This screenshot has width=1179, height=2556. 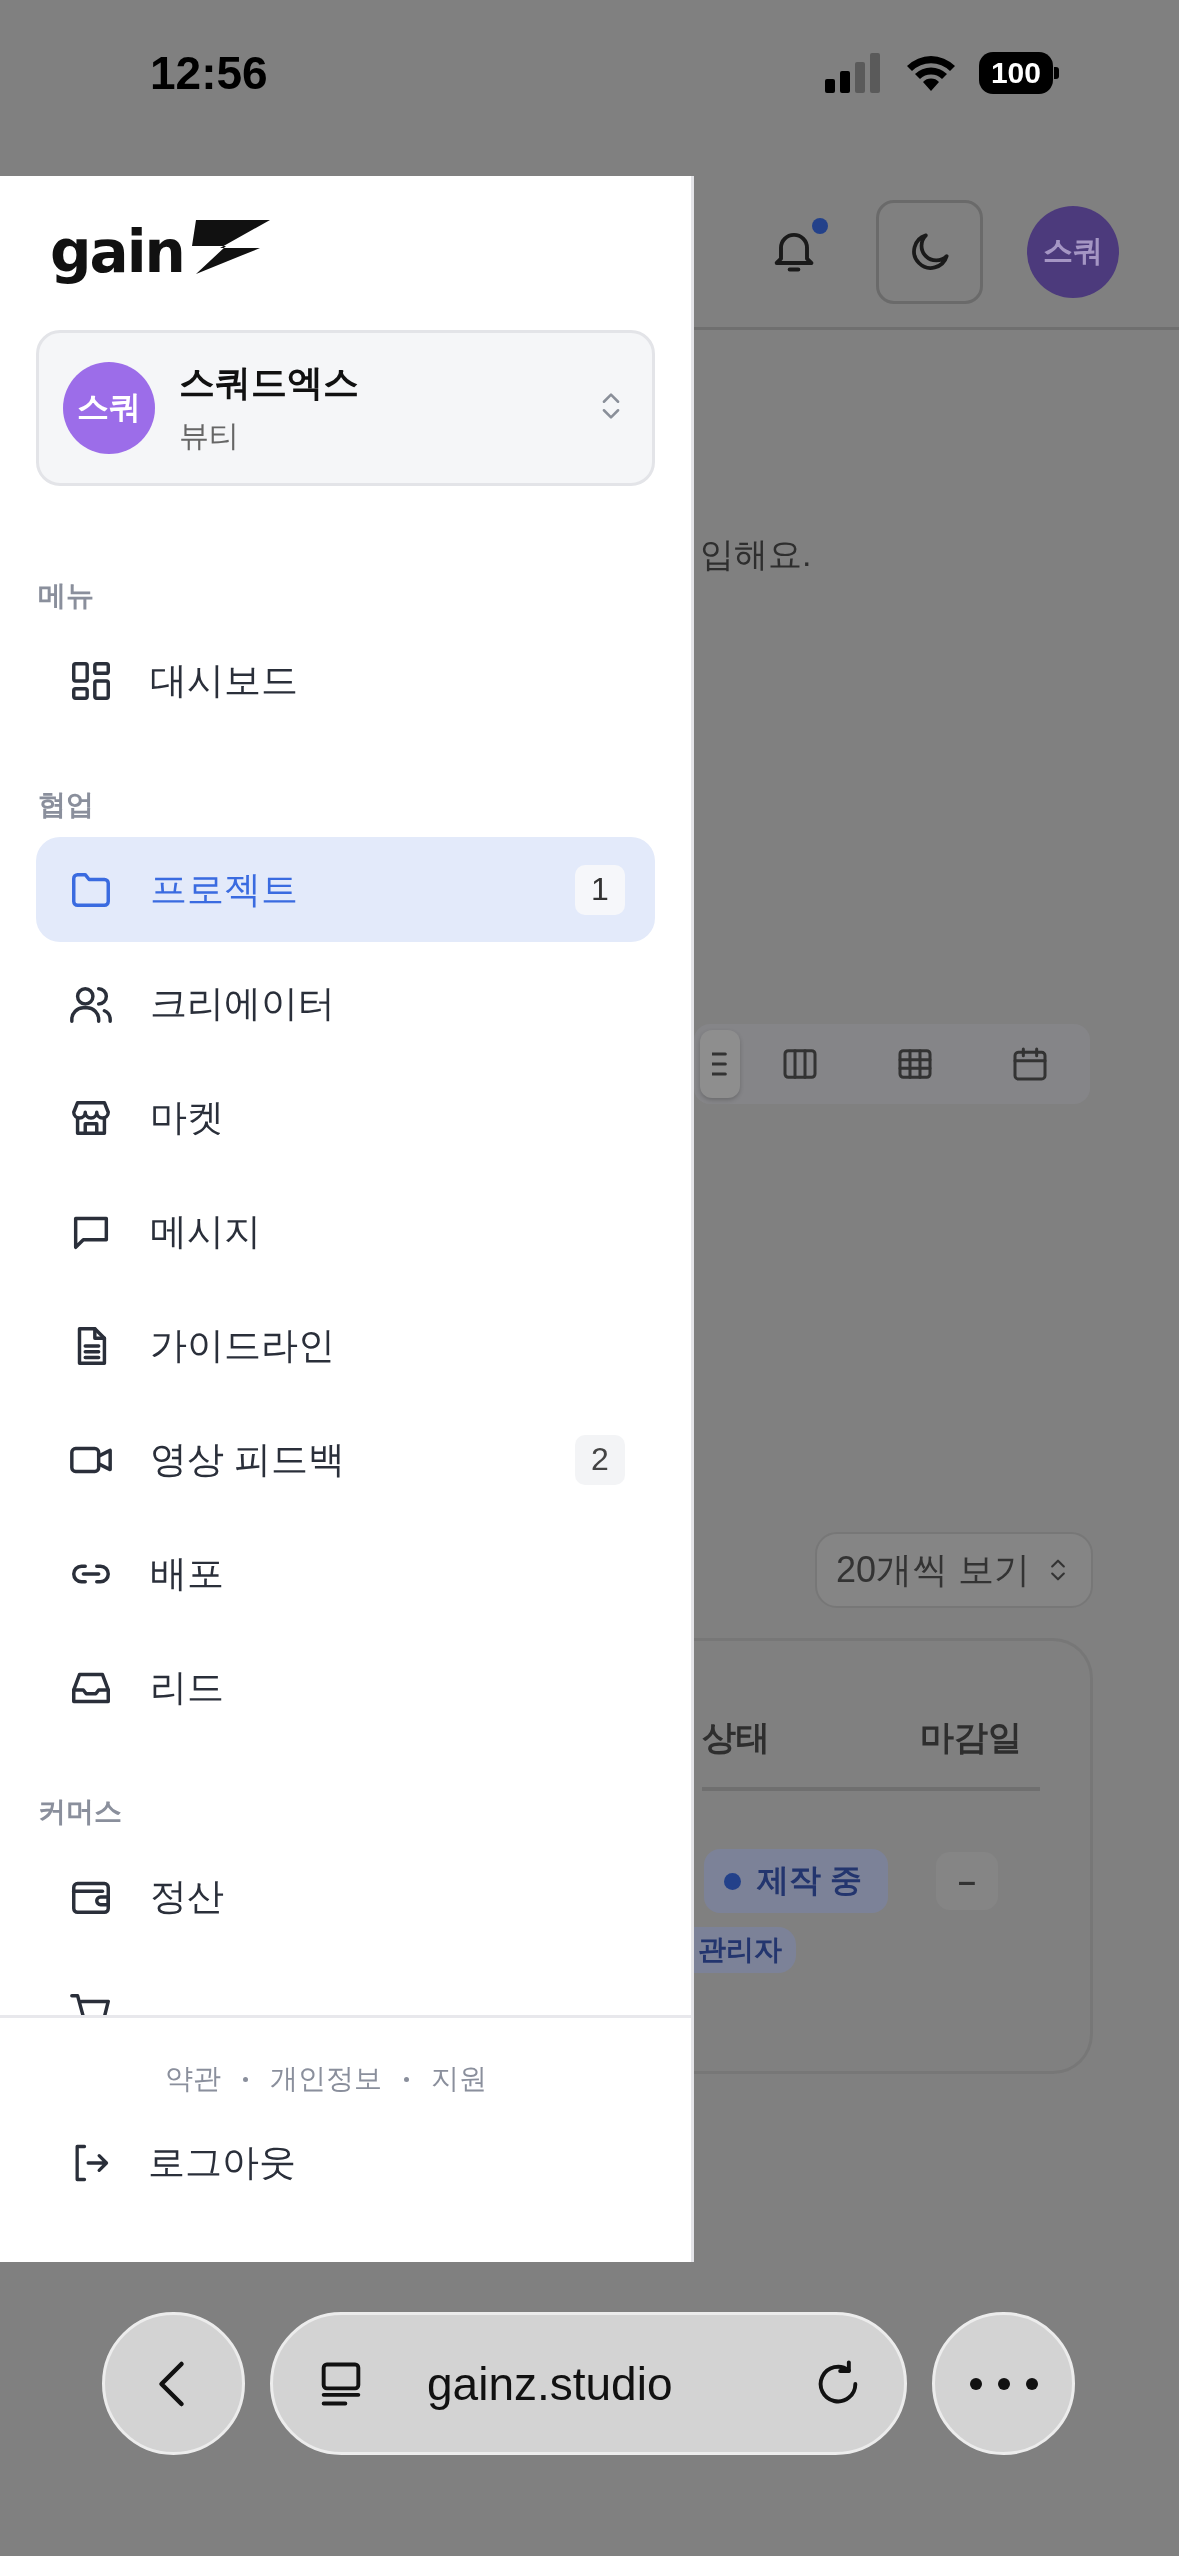 What do you see at coordinates (720, 1064) in the screenshot?
I see `view-tab` at bounding box center [720, 1064].